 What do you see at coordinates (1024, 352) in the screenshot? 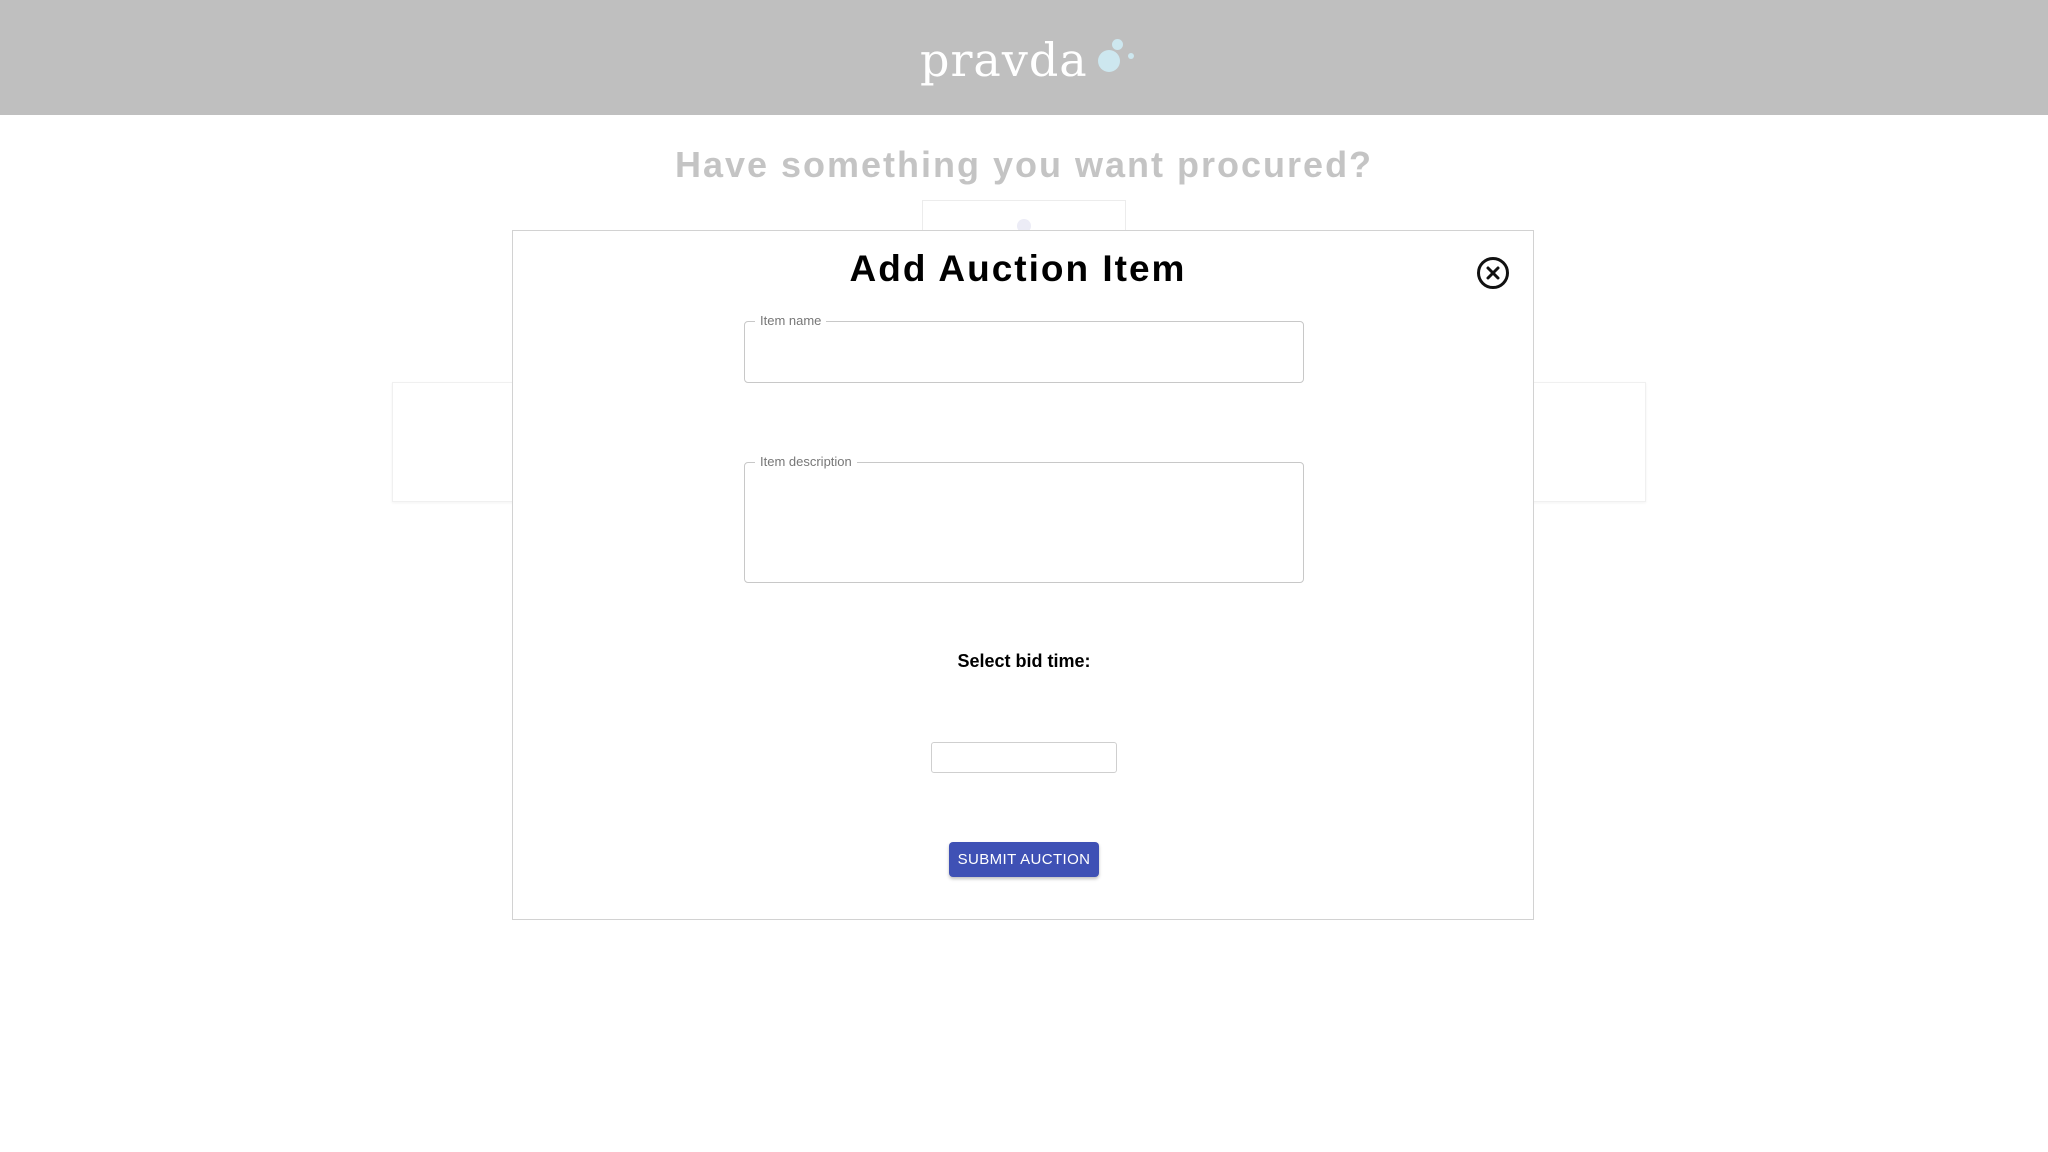
I see `item-name-input` at bounding box center [1024, 352].